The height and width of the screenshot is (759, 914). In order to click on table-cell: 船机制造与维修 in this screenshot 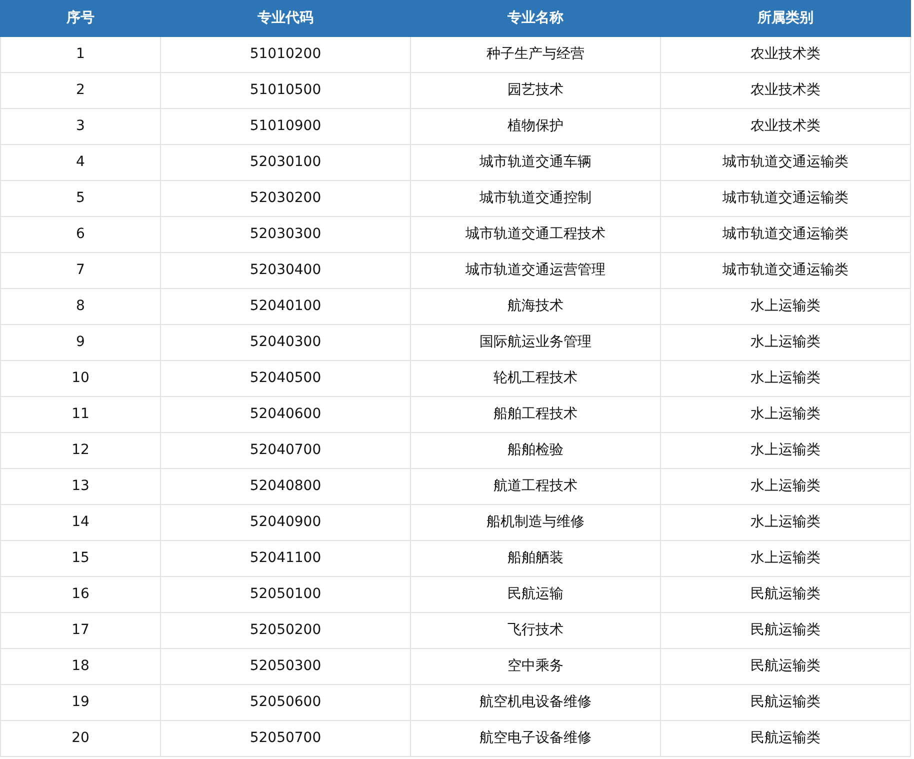, I will do `click(535, 522)`.